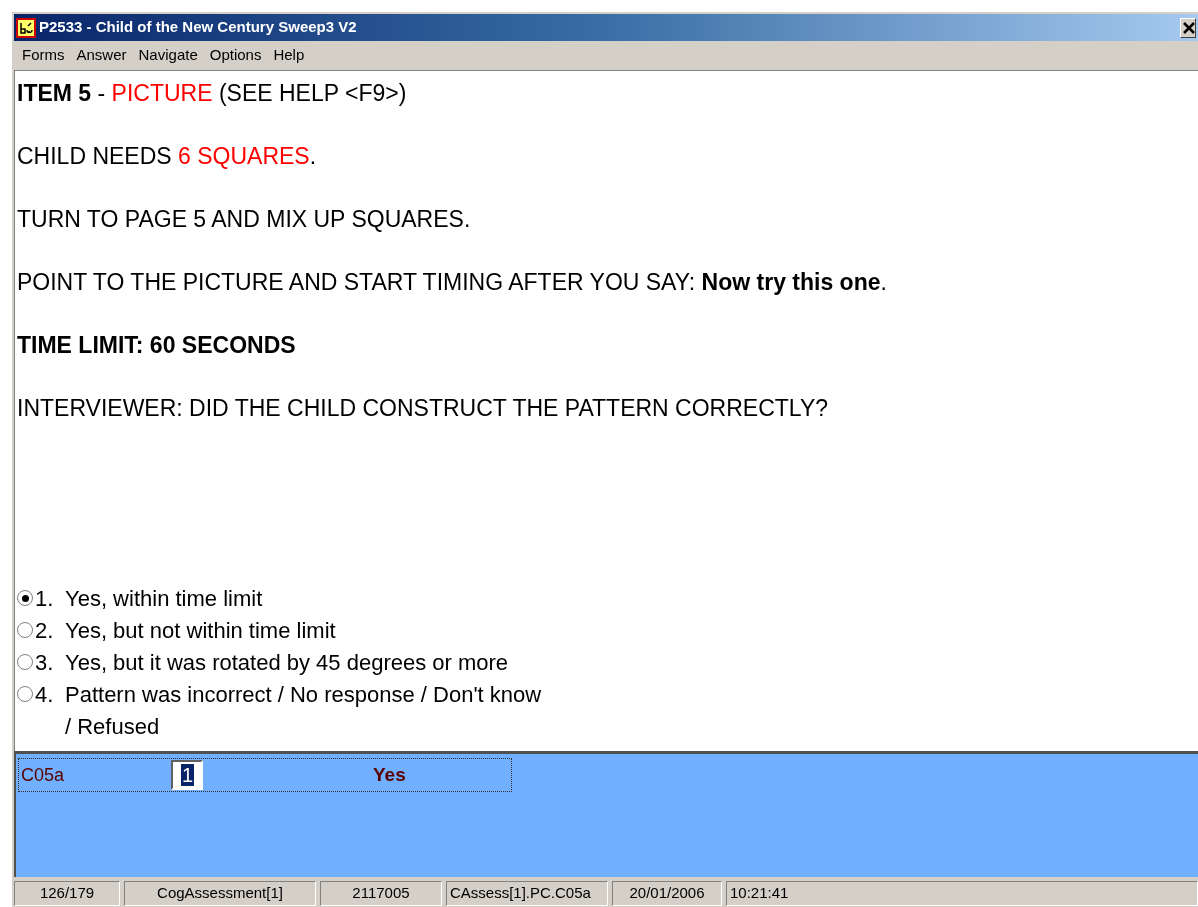 Image resolution: width=1198 pixels, height=907 pixels. What do you see at coordinates (198, 27) in the screenshot?
I see `window-title: P2533 - Child of the New Century Sweep3 V2` at bounding box center [198, 27].